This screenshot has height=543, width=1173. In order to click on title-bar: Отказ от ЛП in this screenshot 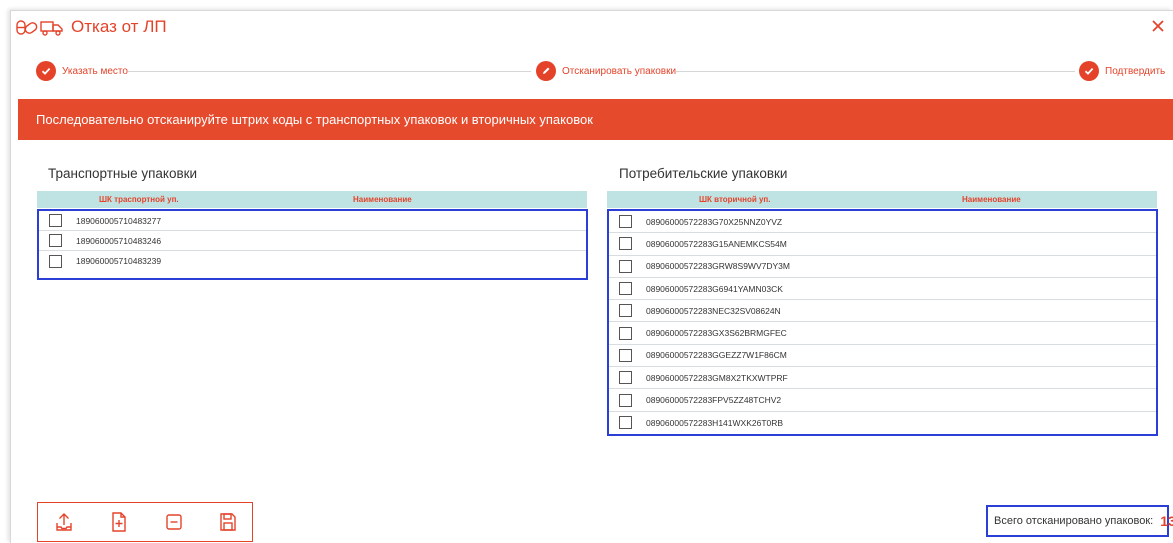, I will do `click(592, 27)`.